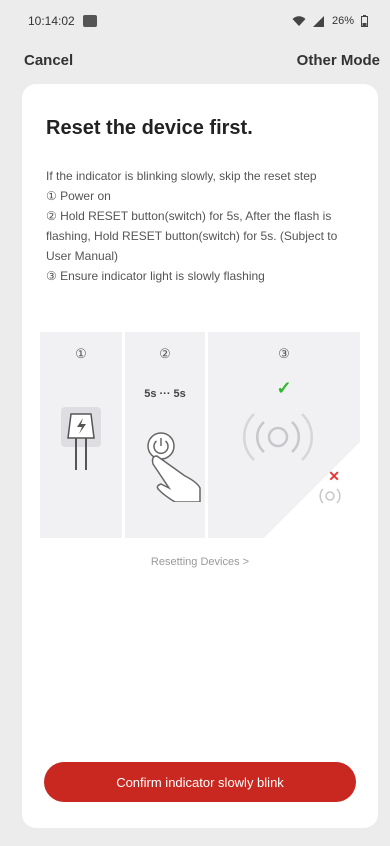 This screenshot has height=846, width=390. I want to click on cancel-button: Cancel, so click(48, 60).